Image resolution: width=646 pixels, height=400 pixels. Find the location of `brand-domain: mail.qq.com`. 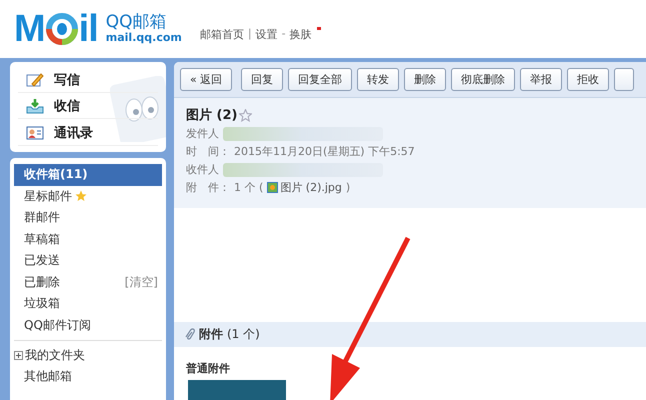

brand-domain: mail.qq.com is located at coordinates (144, 38).